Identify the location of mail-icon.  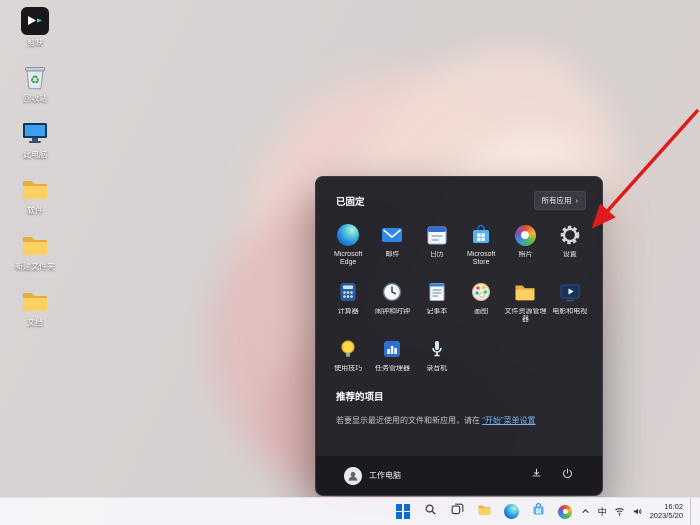
(392, 235).